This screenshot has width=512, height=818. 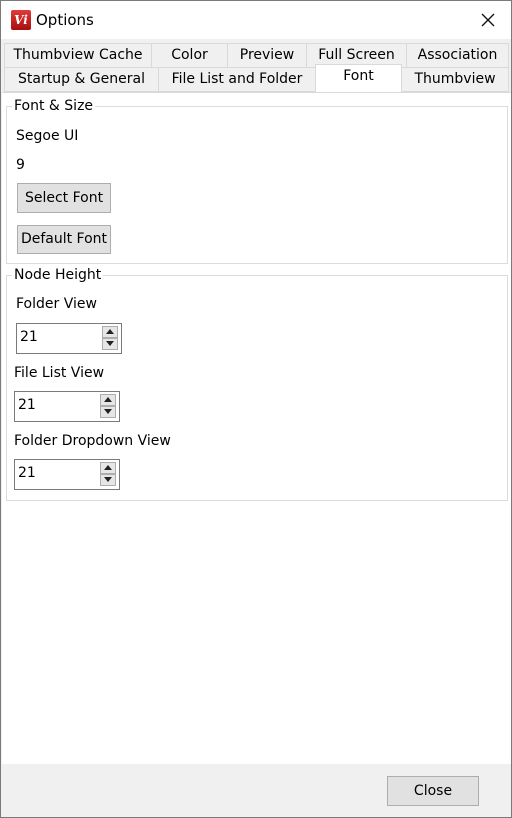 I want to click on tab-file-list-and-folder: File List and Folder, so click(x=237, y=79).